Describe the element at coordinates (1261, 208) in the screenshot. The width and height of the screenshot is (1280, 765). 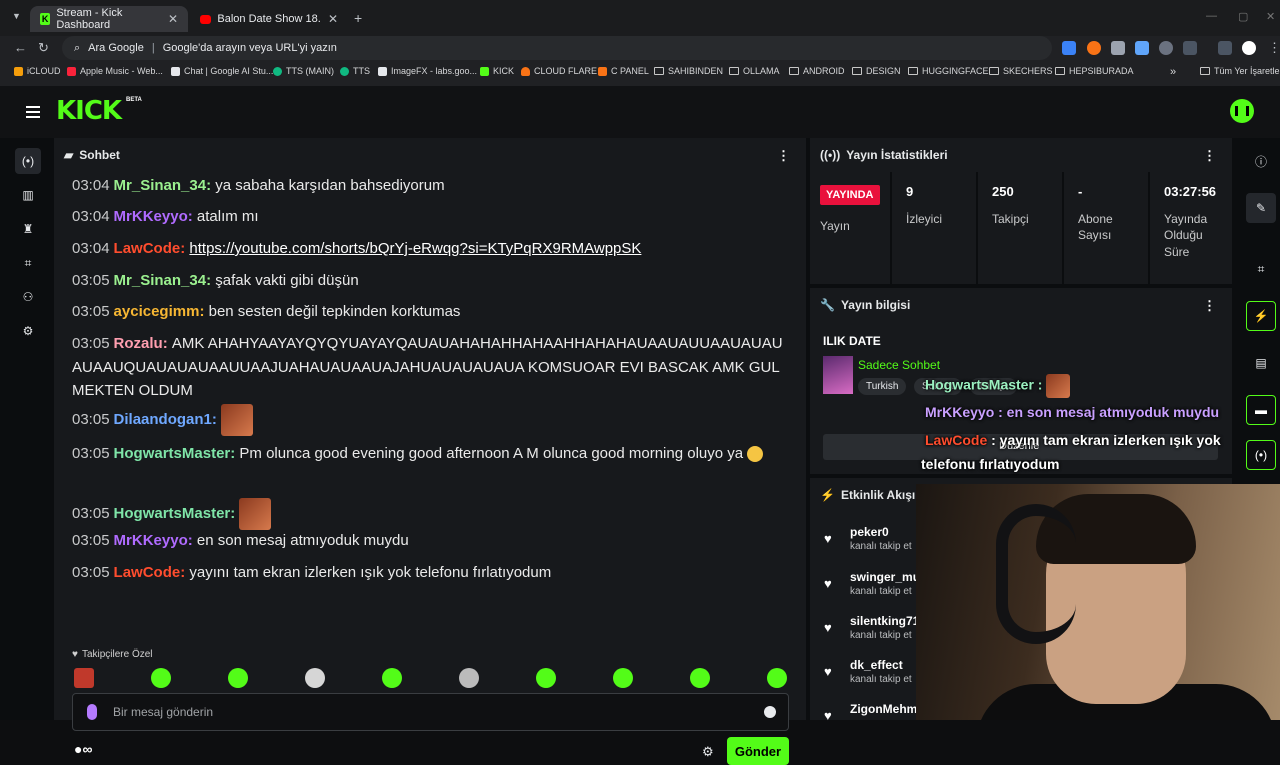
I see `edit-icon: ✎` at that location.